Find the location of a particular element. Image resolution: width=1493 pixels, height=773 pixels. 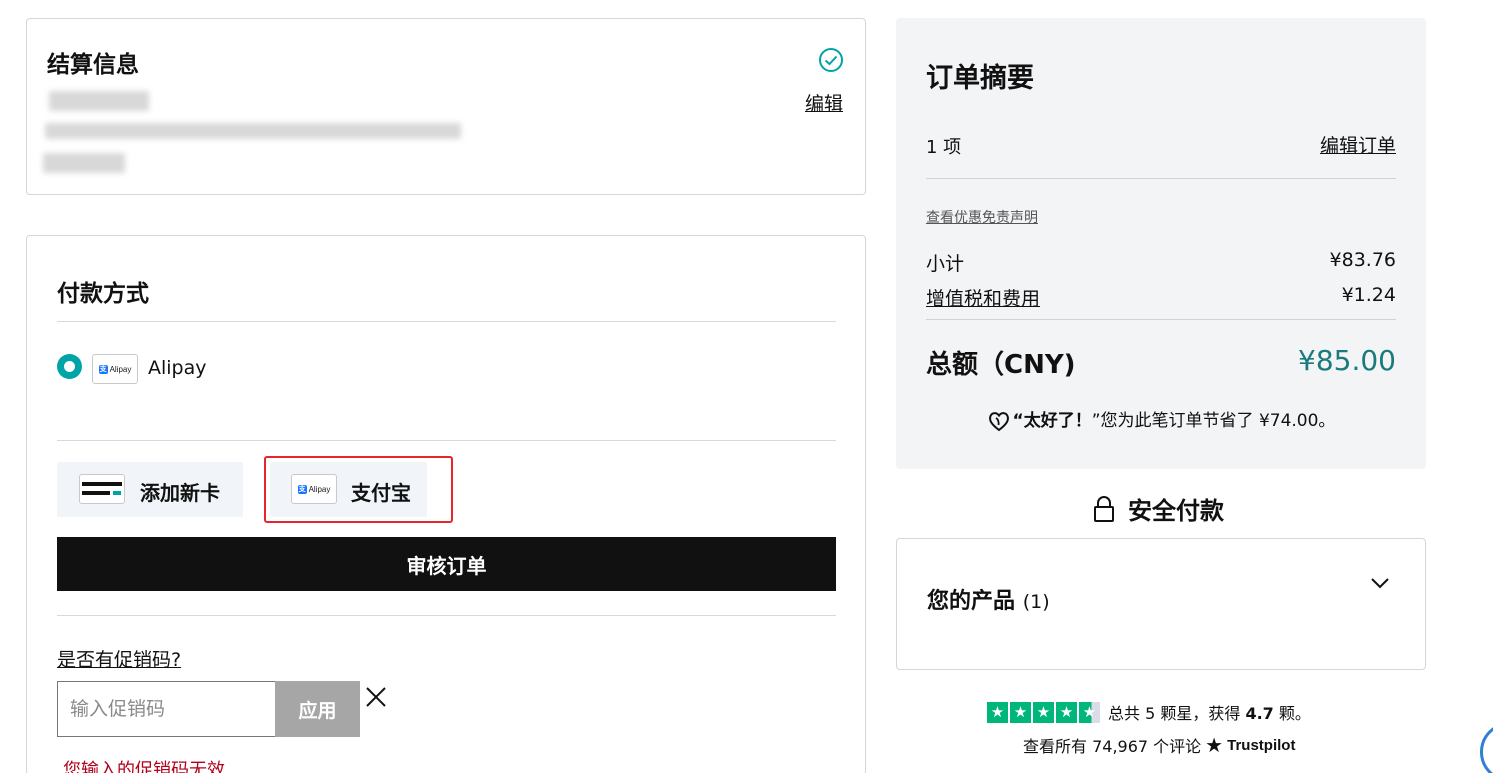

your-products-accordion: 您的产品 (1) is located at coordinates (1161, 604).